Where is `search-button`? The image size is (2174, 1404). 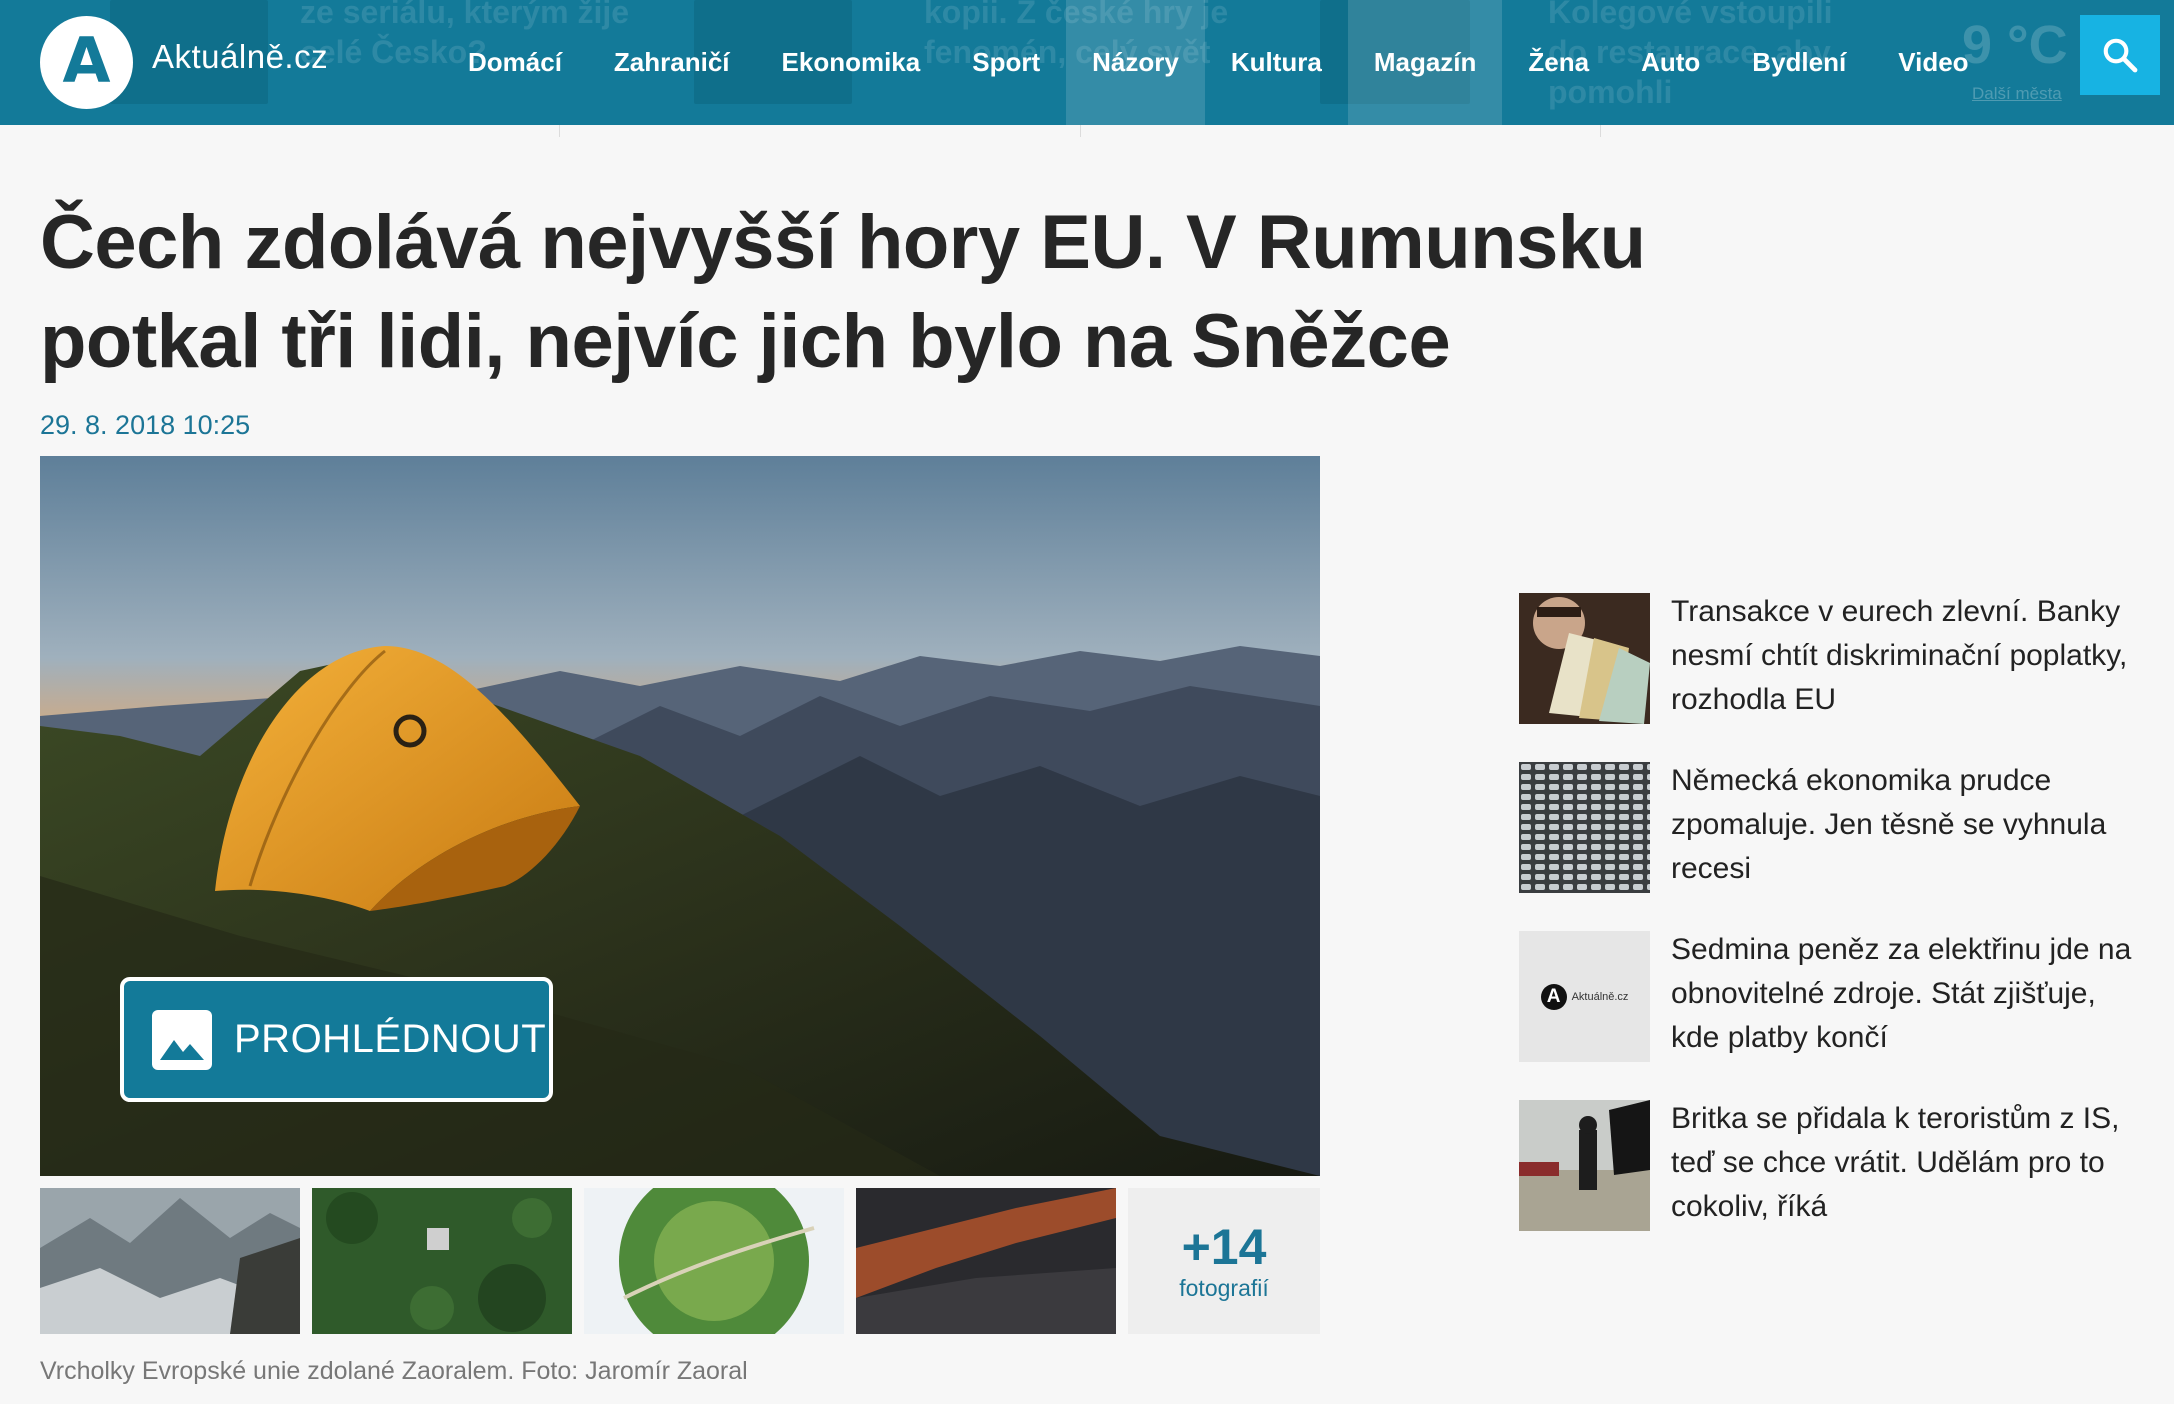
search-button is located at coordinates (2120, 55).